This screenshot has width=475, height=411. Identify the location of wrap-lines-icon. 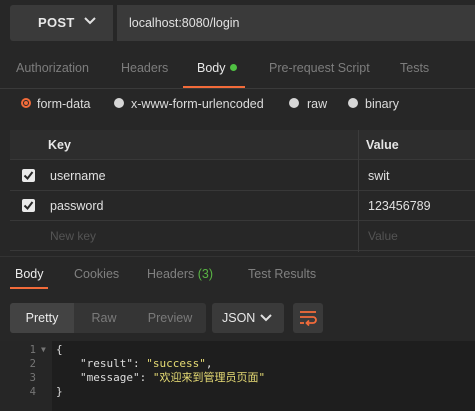
(308, 318).